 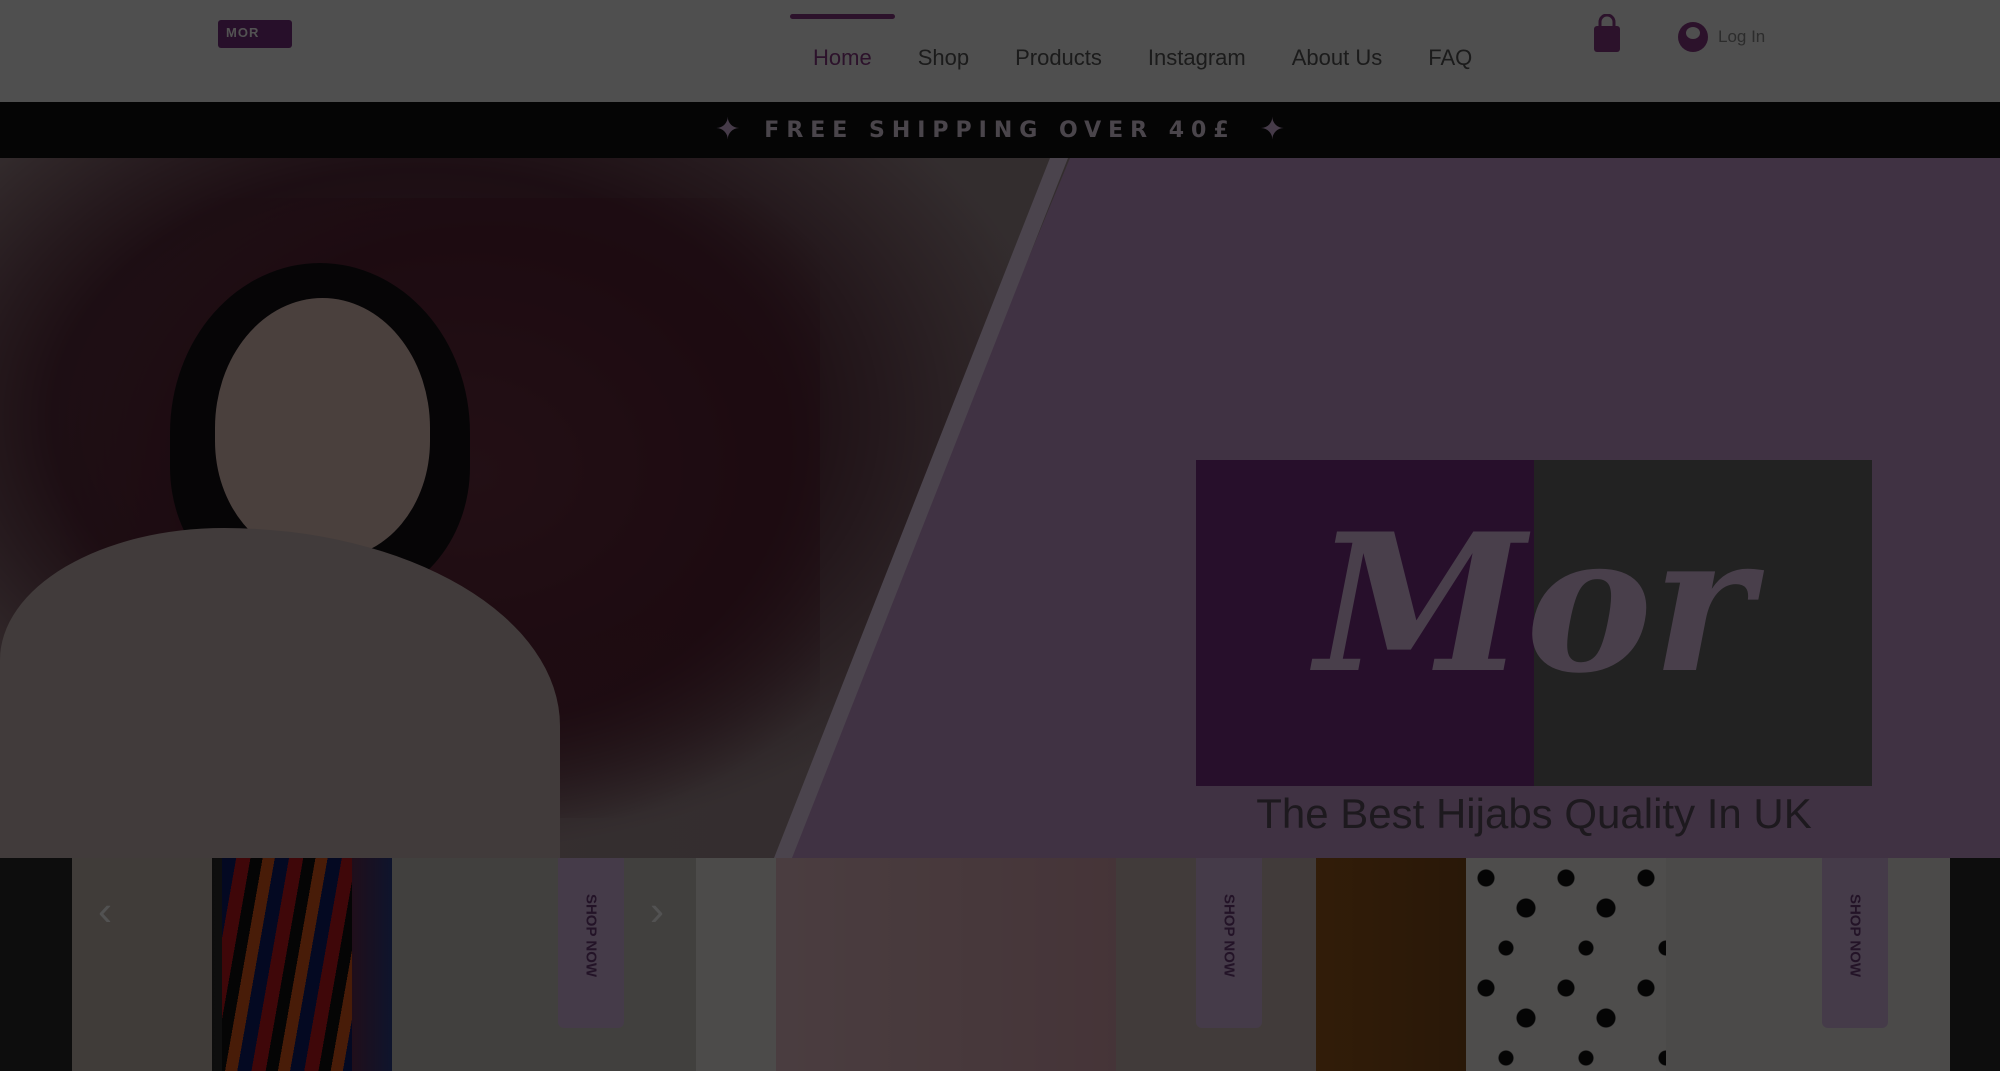 I want to click on logo-text: MOR, so click(x=243, y=32).